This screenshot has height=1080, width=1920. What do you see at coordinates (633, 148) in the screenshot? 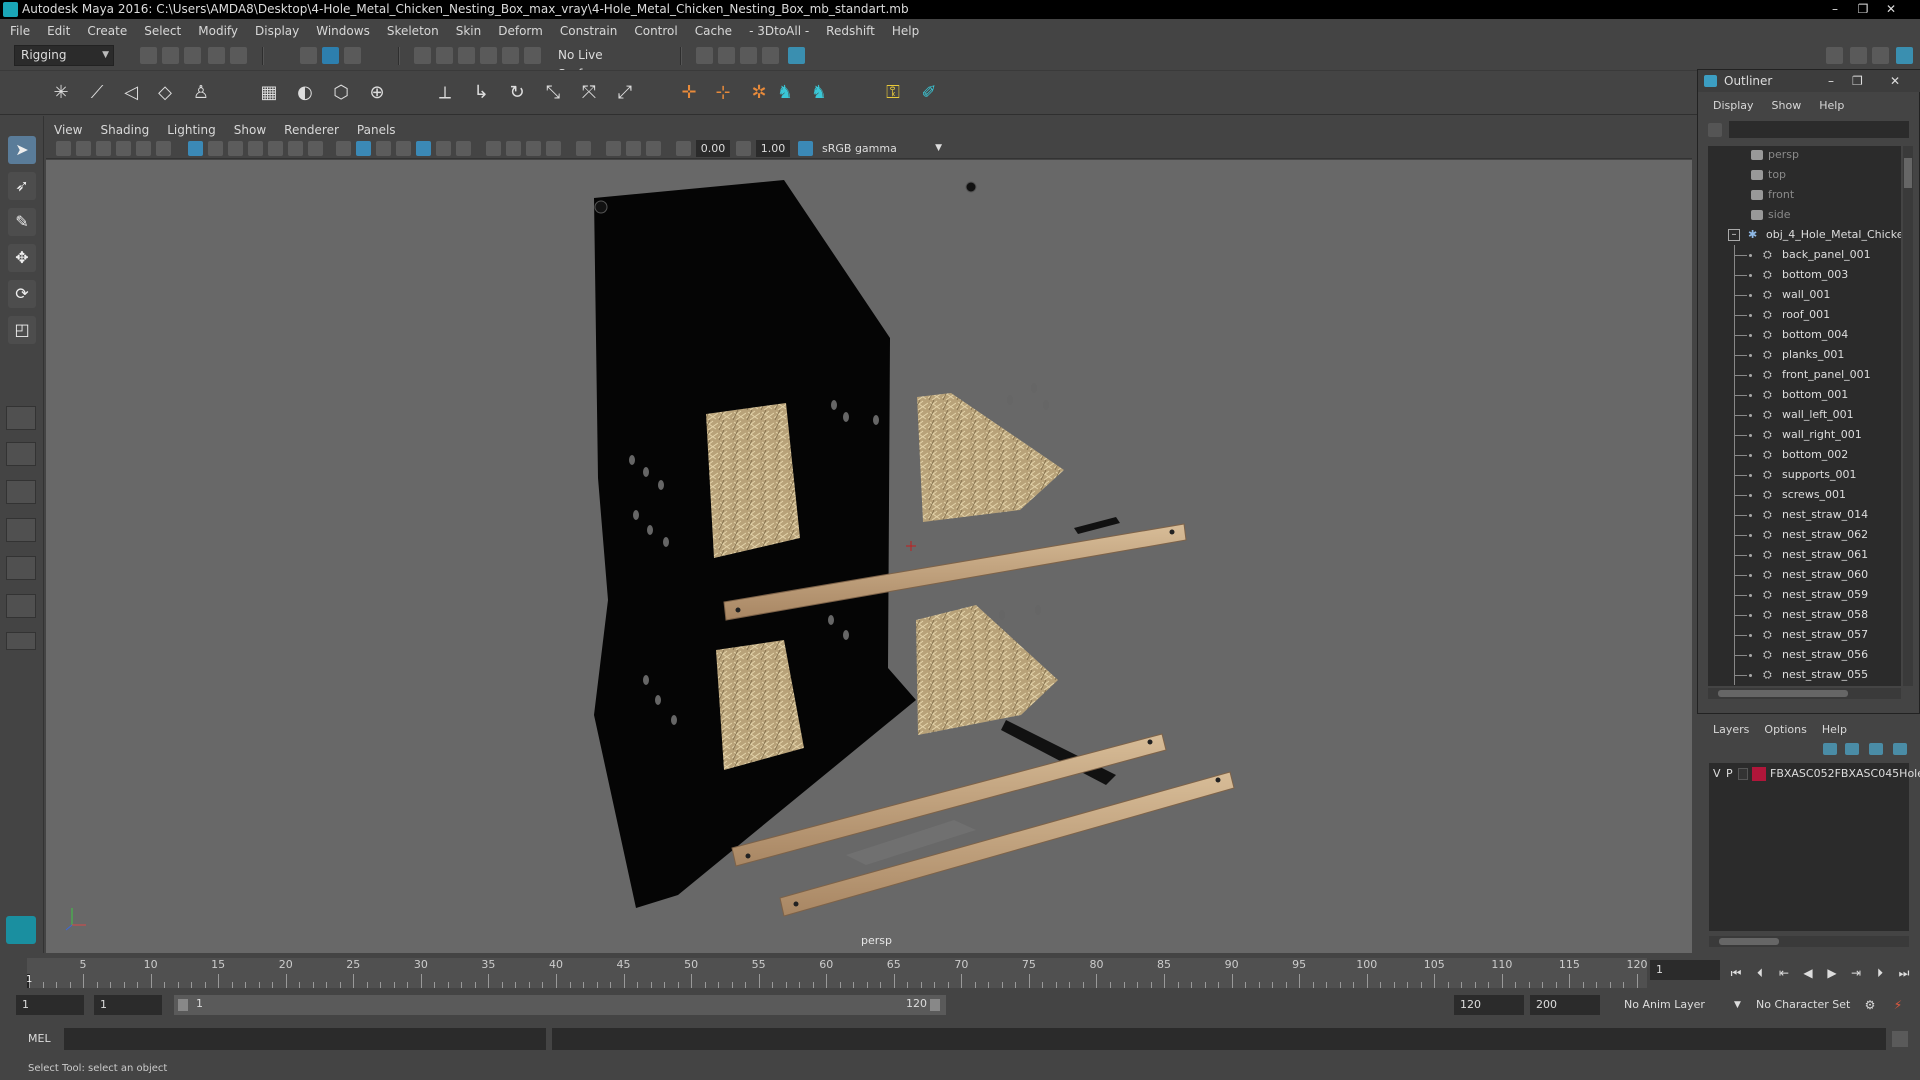
I see `xray-joints-icon` at bounding box center [633, 148].